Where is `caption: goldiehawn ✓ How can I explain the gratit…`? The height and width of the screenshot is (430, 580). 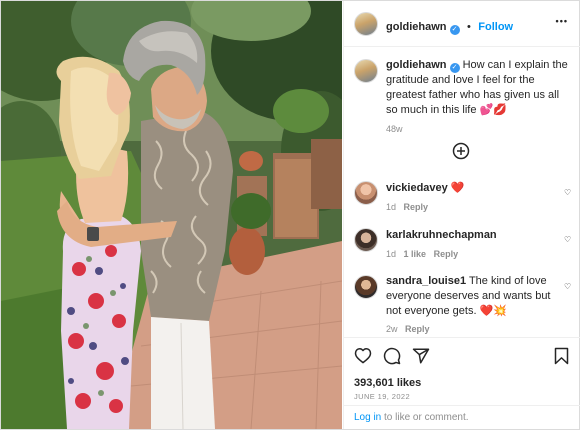 caption: goldiehawn ✓ How can I explain the gratit… is located at coordinates (479, 96).